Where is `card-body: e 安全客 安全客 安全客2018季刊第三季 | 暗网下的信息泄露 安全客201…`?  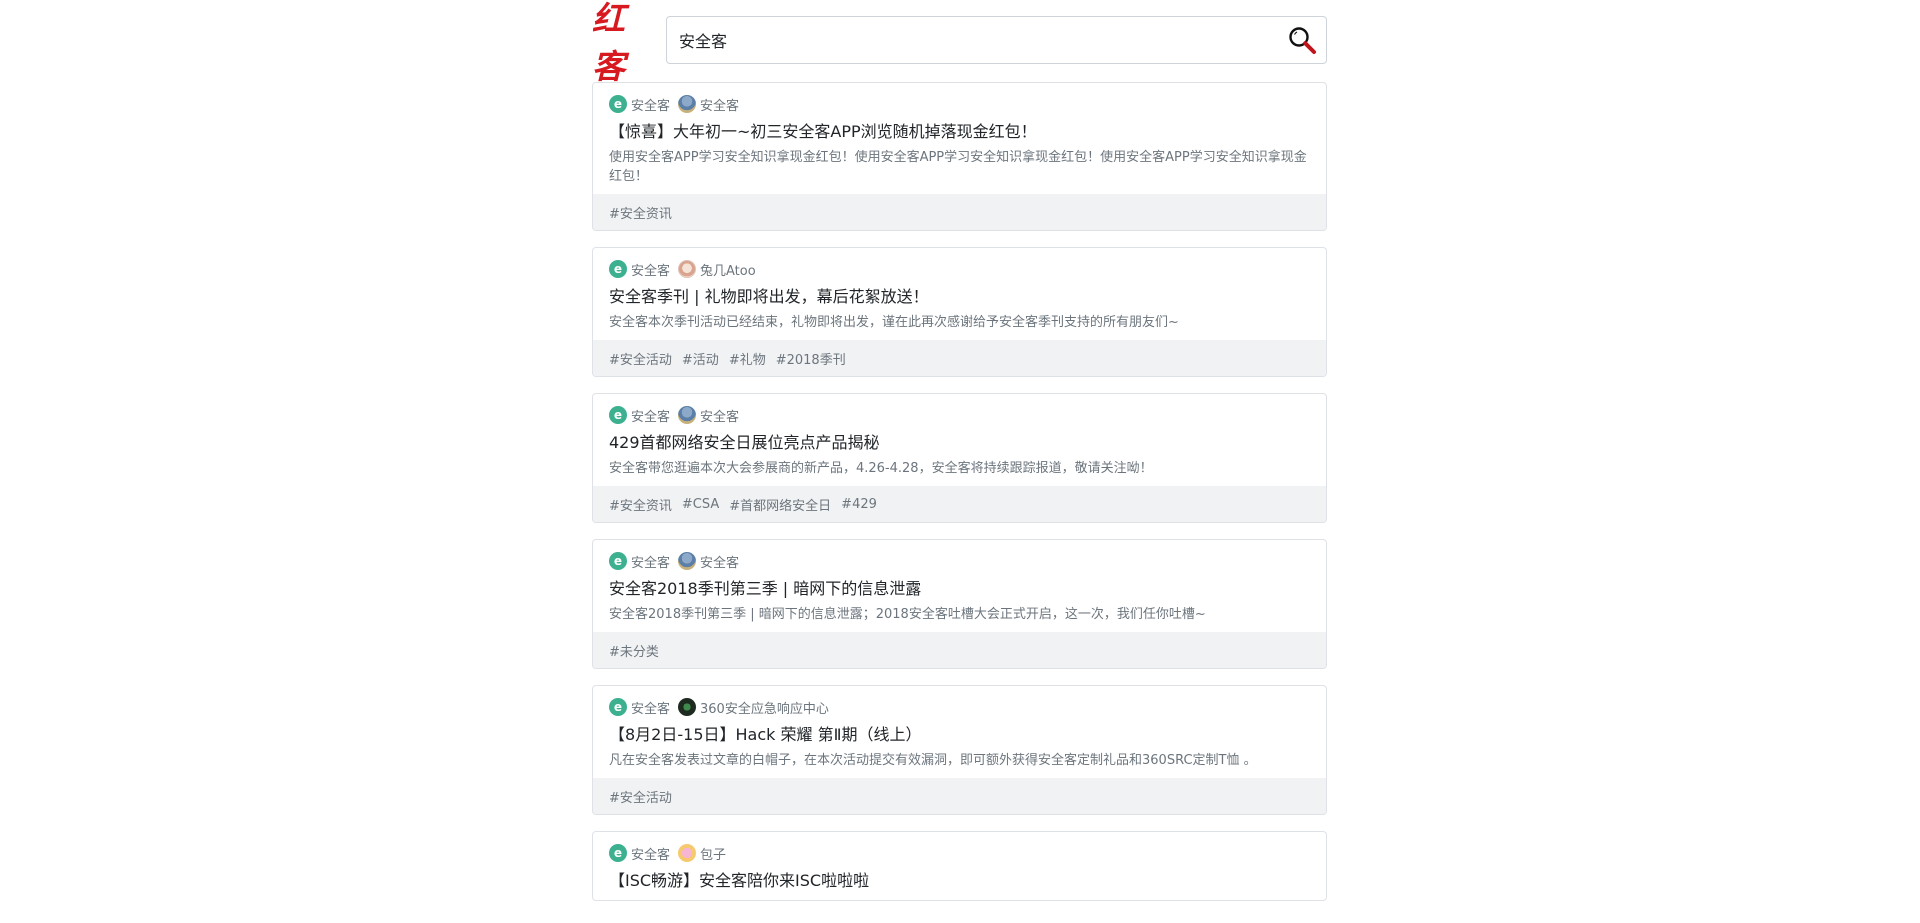 card-body: e 安全客 安全客 安全客2018季刊第三季 | 暗网下的信息泄露 安全客201… is located at coordinates (959, 586).